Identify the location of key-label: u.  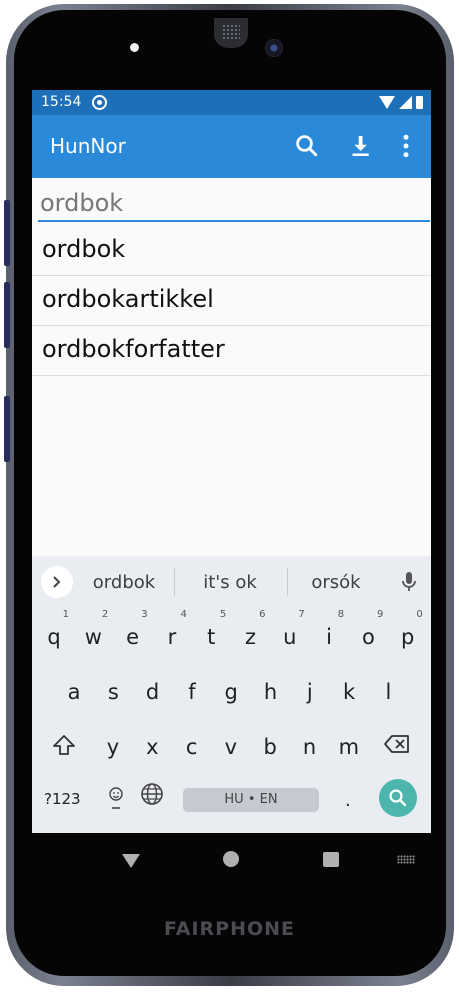
(290, 637).